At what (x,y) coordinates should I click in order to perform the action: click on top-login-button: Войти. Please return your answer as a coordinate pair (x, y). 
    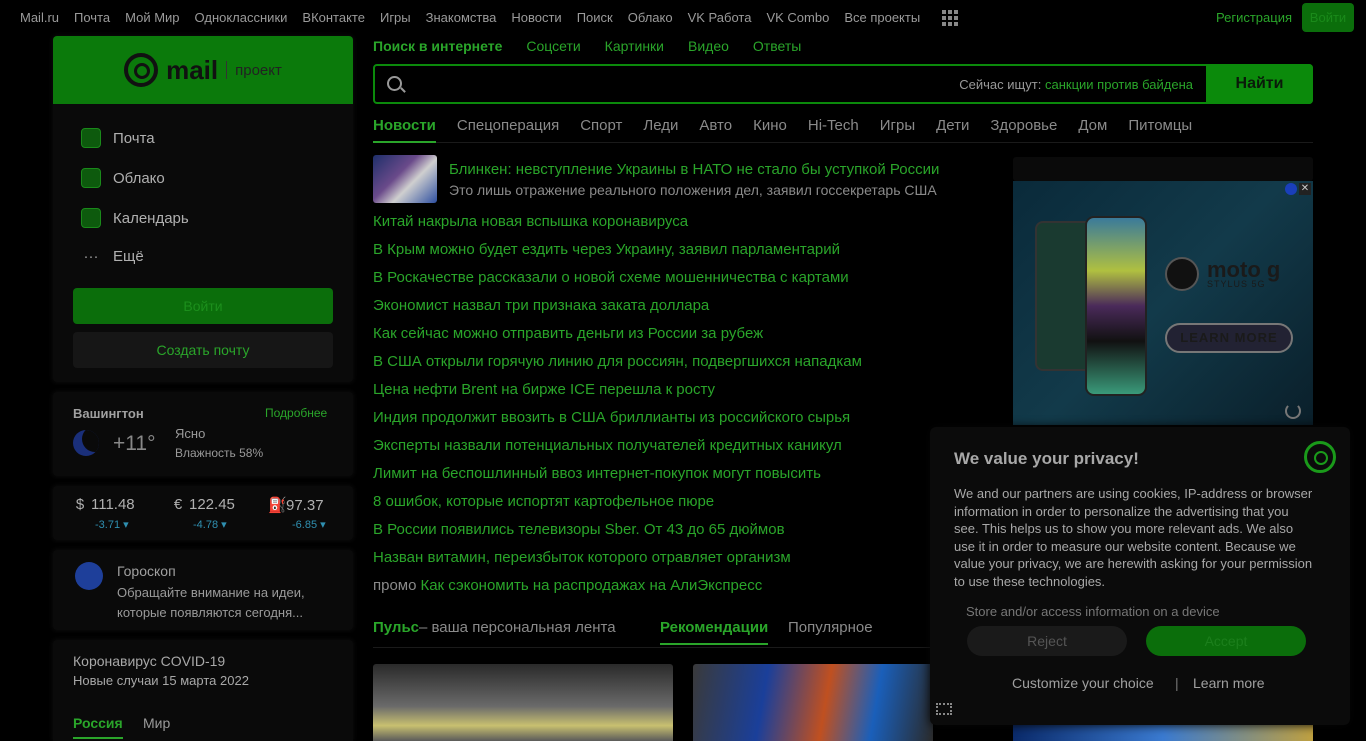
    Looking at the image, I should click on (1328, 17).